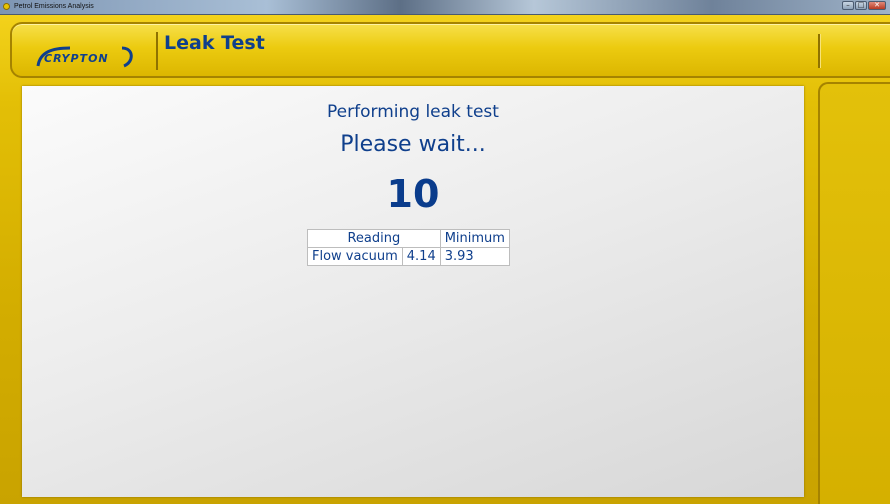  I want to click on reading-value: 4.14, so click(421, 256).